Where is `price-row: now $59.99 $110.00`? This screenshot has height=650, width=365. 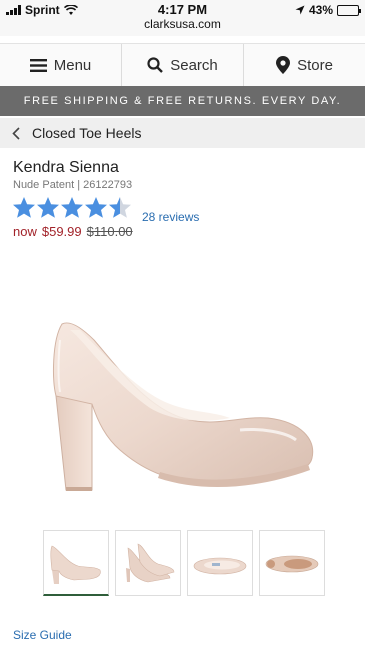 price-row: now $59.99 $110.00 is located at coordinates (73, 231).